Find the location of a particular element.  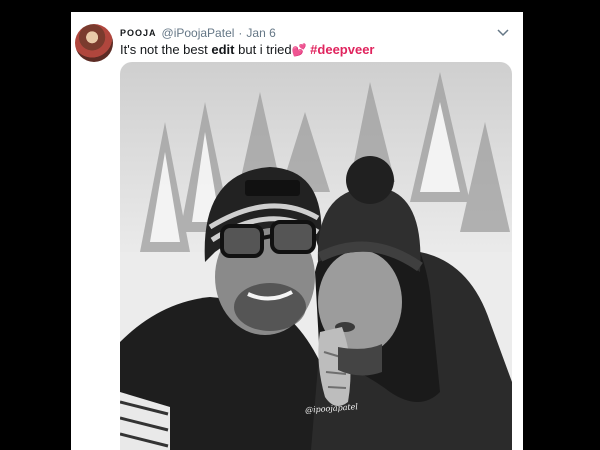

user-handle: @iPoojaPatel is located at coordinates (198, 33).